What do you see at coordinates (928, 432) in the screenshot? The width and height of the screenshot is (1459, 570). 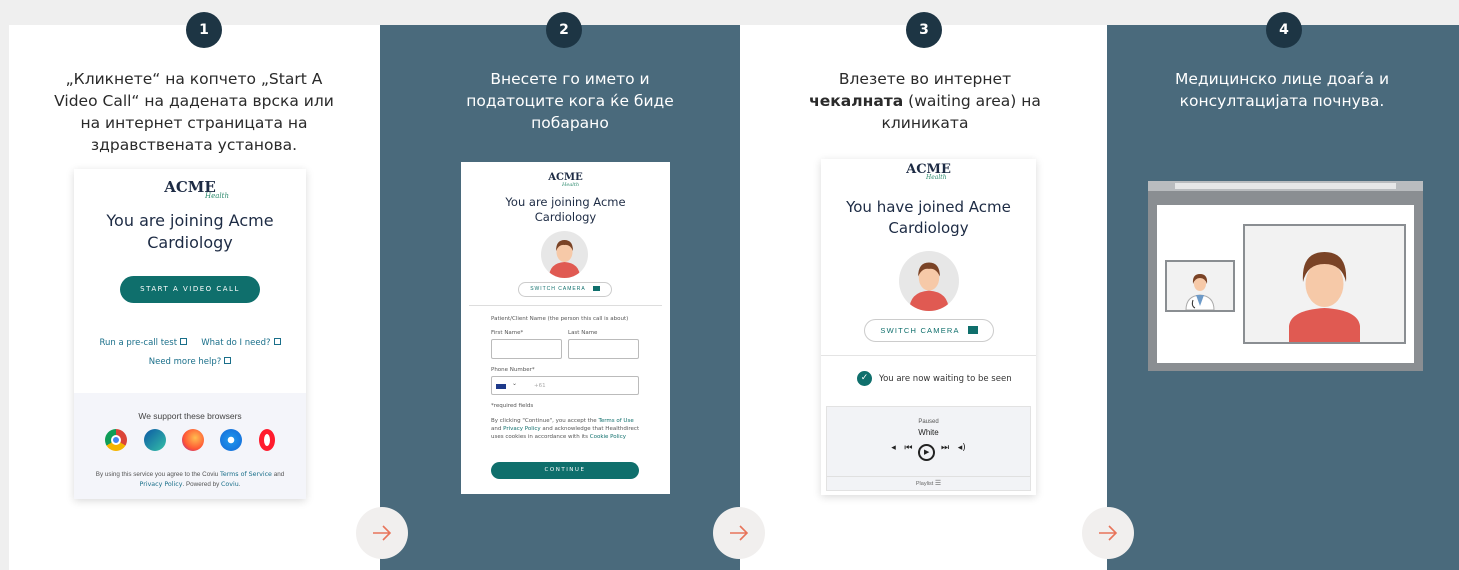 I see `player-track: White` at bounding box center [928, 432].